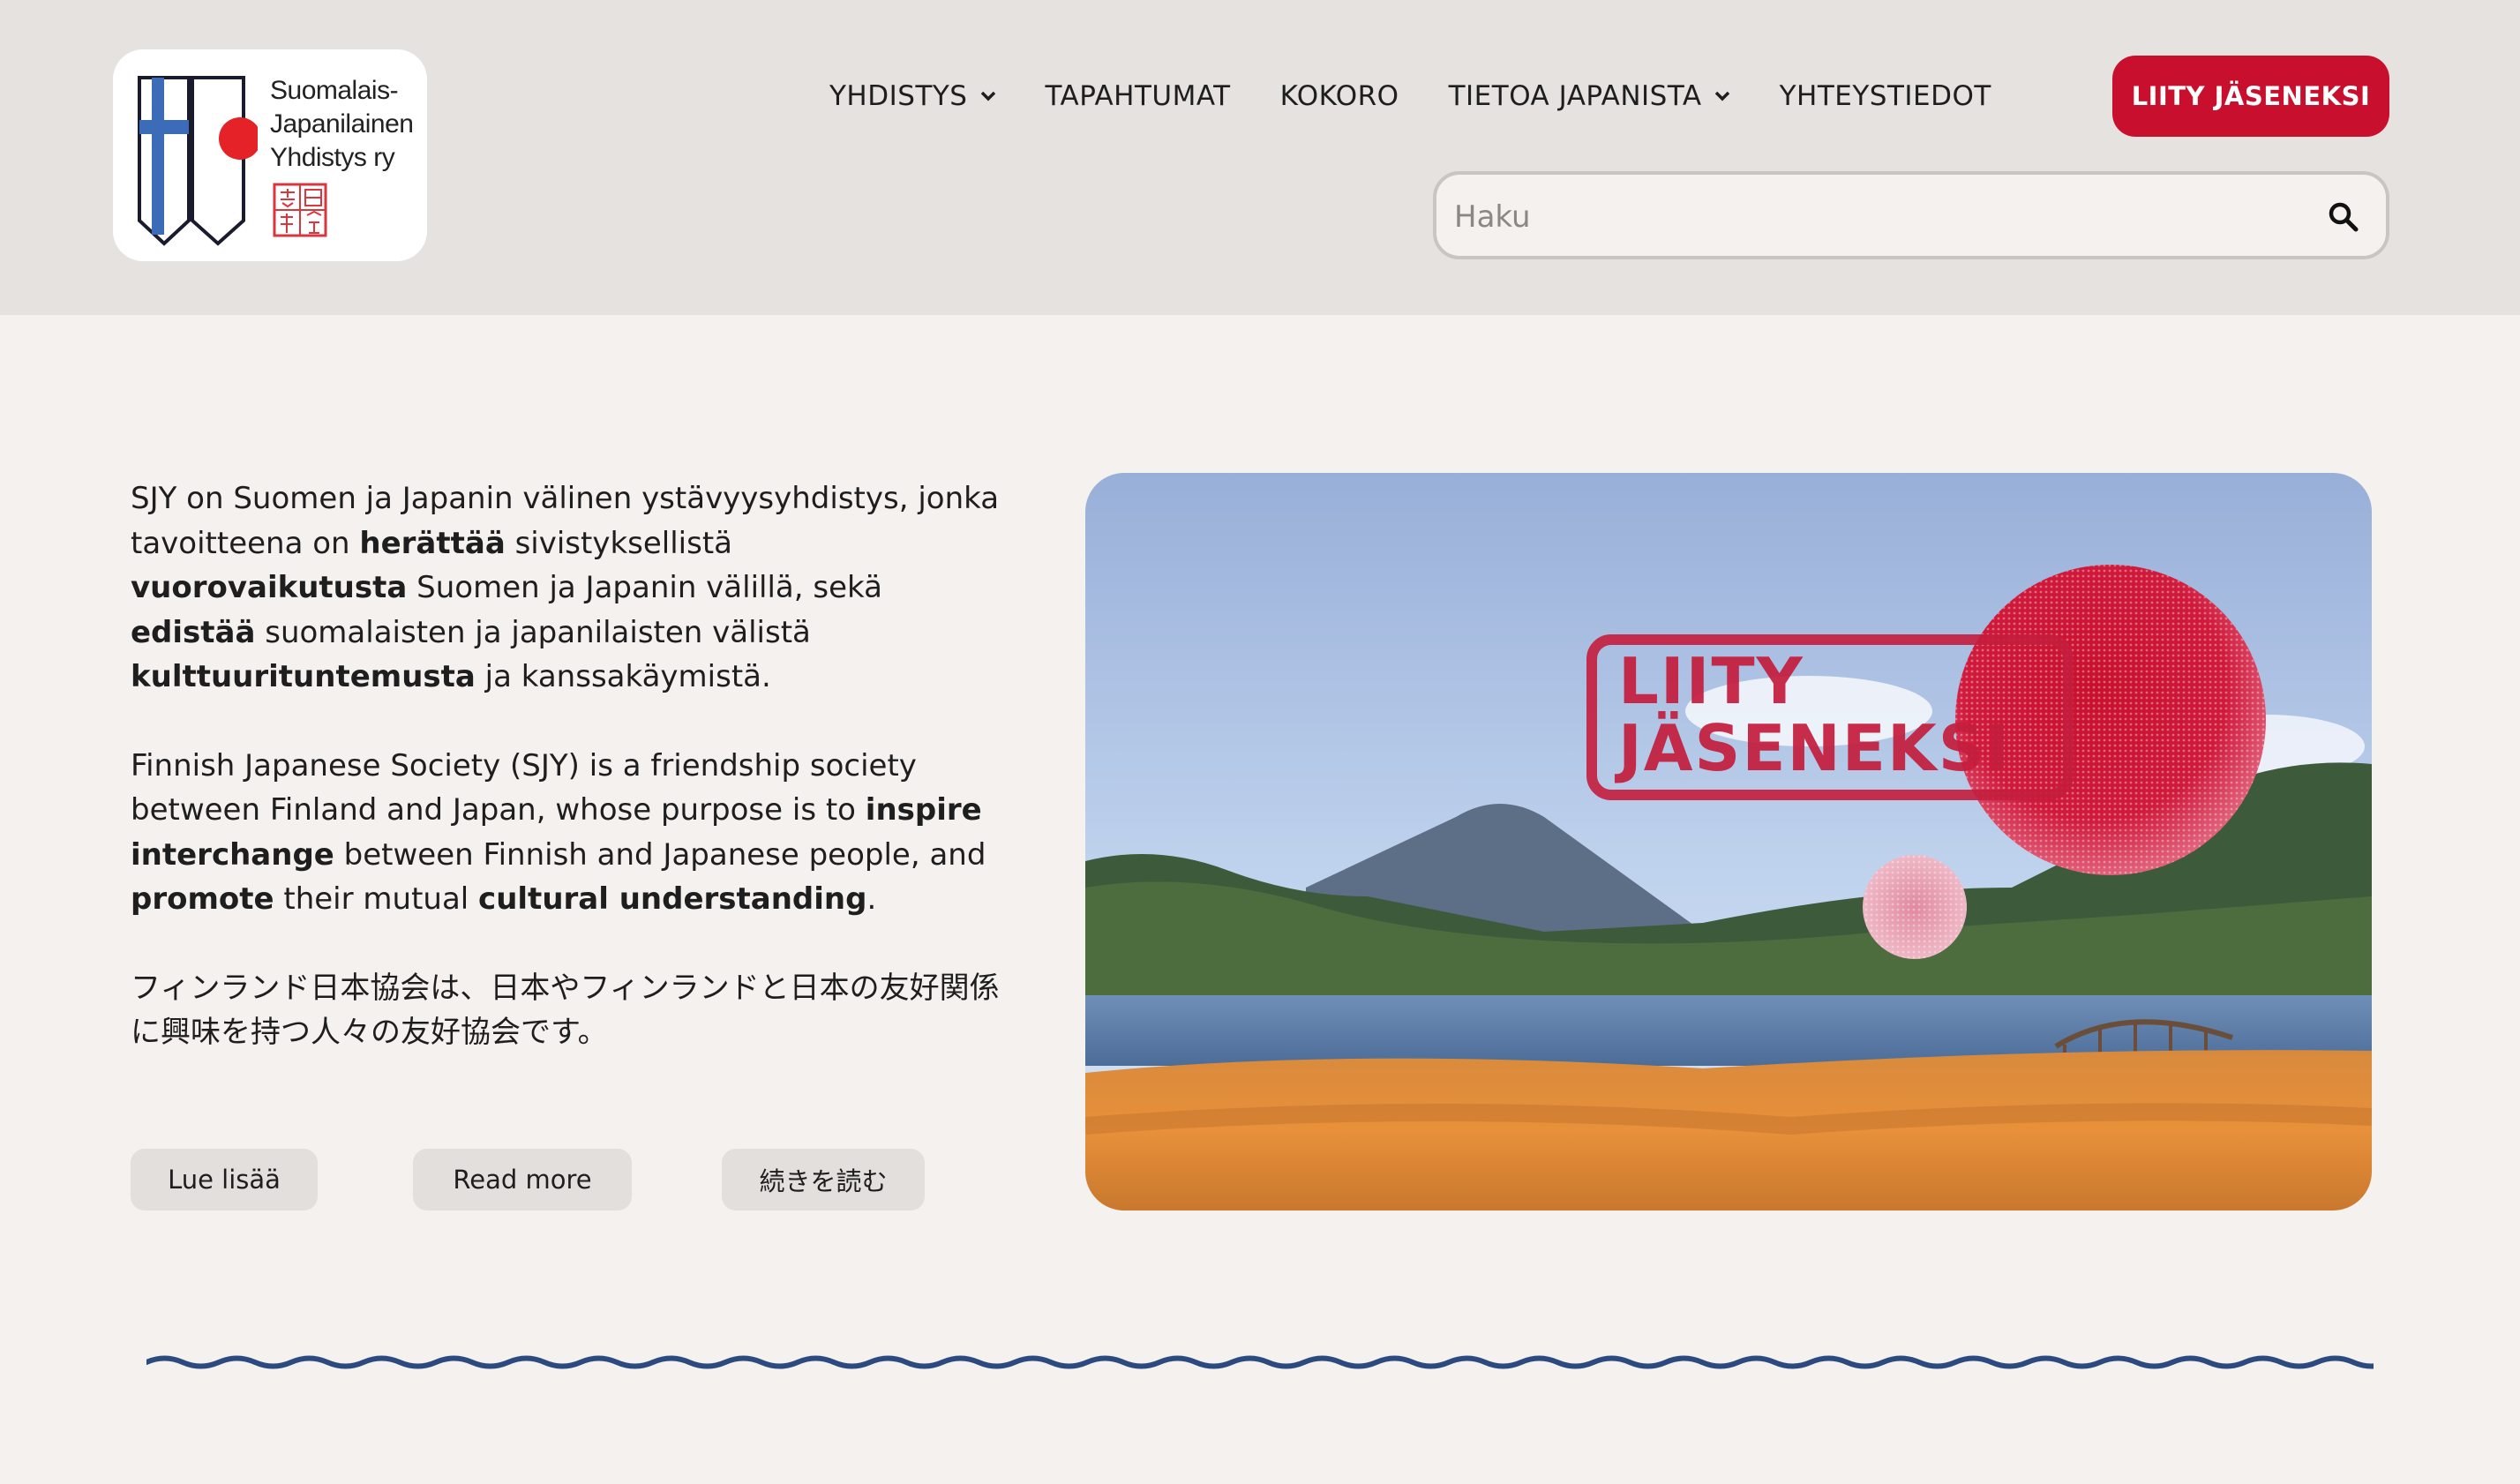 Image resolution: width=2520 pixels, height=1484 pixels. Describe the element at coordinates (269, 587) in the screenshot. I see `bold-text: vuorovaikutusta` at that location.